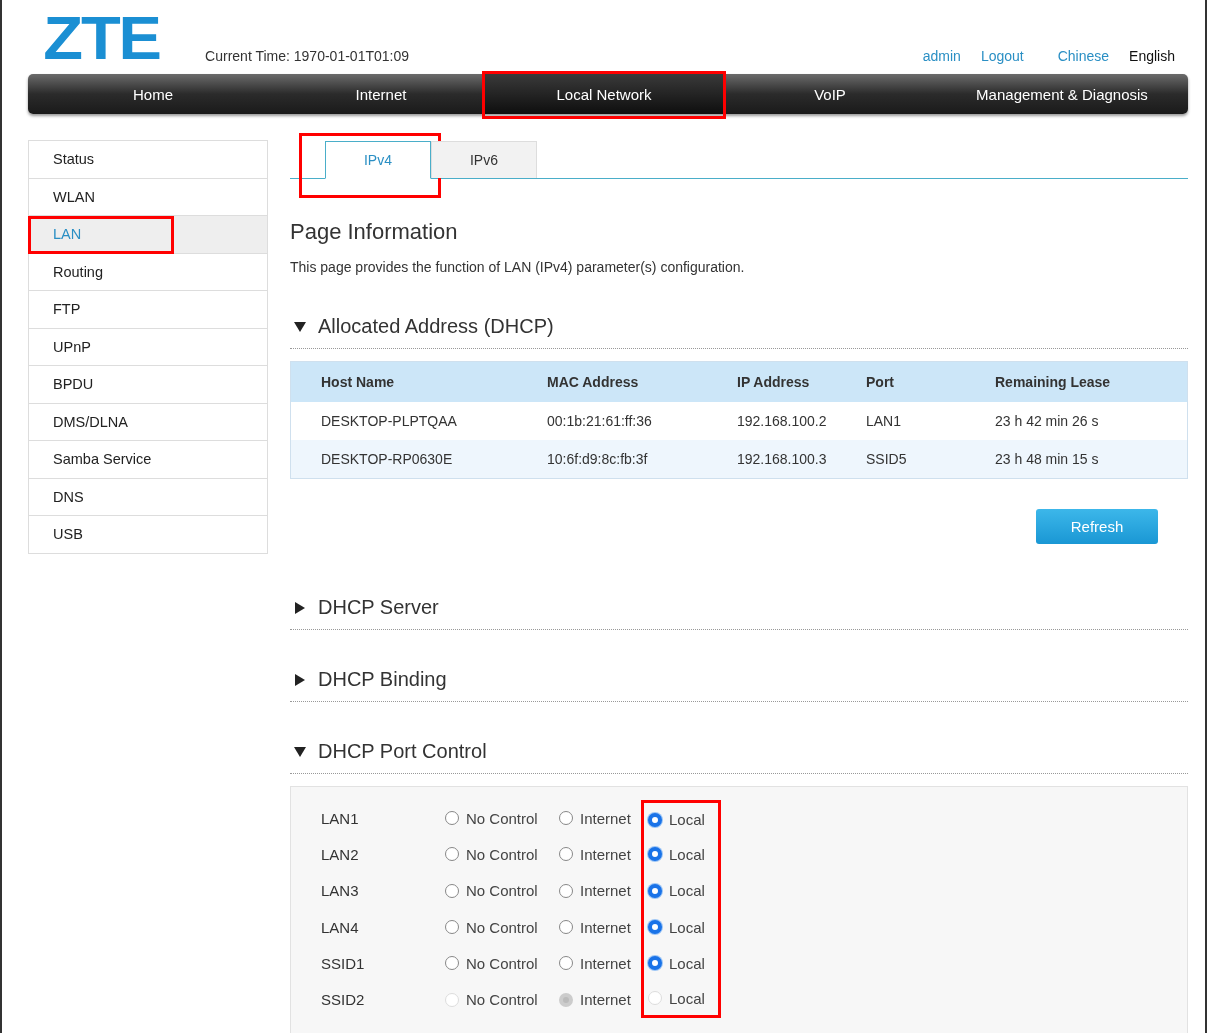  What do you see at coordinates (598, 459) in the screenshot?
I see `table-cell-text: 10:6f:d9:8c:fb:3f` at bounding box center [598, 459].